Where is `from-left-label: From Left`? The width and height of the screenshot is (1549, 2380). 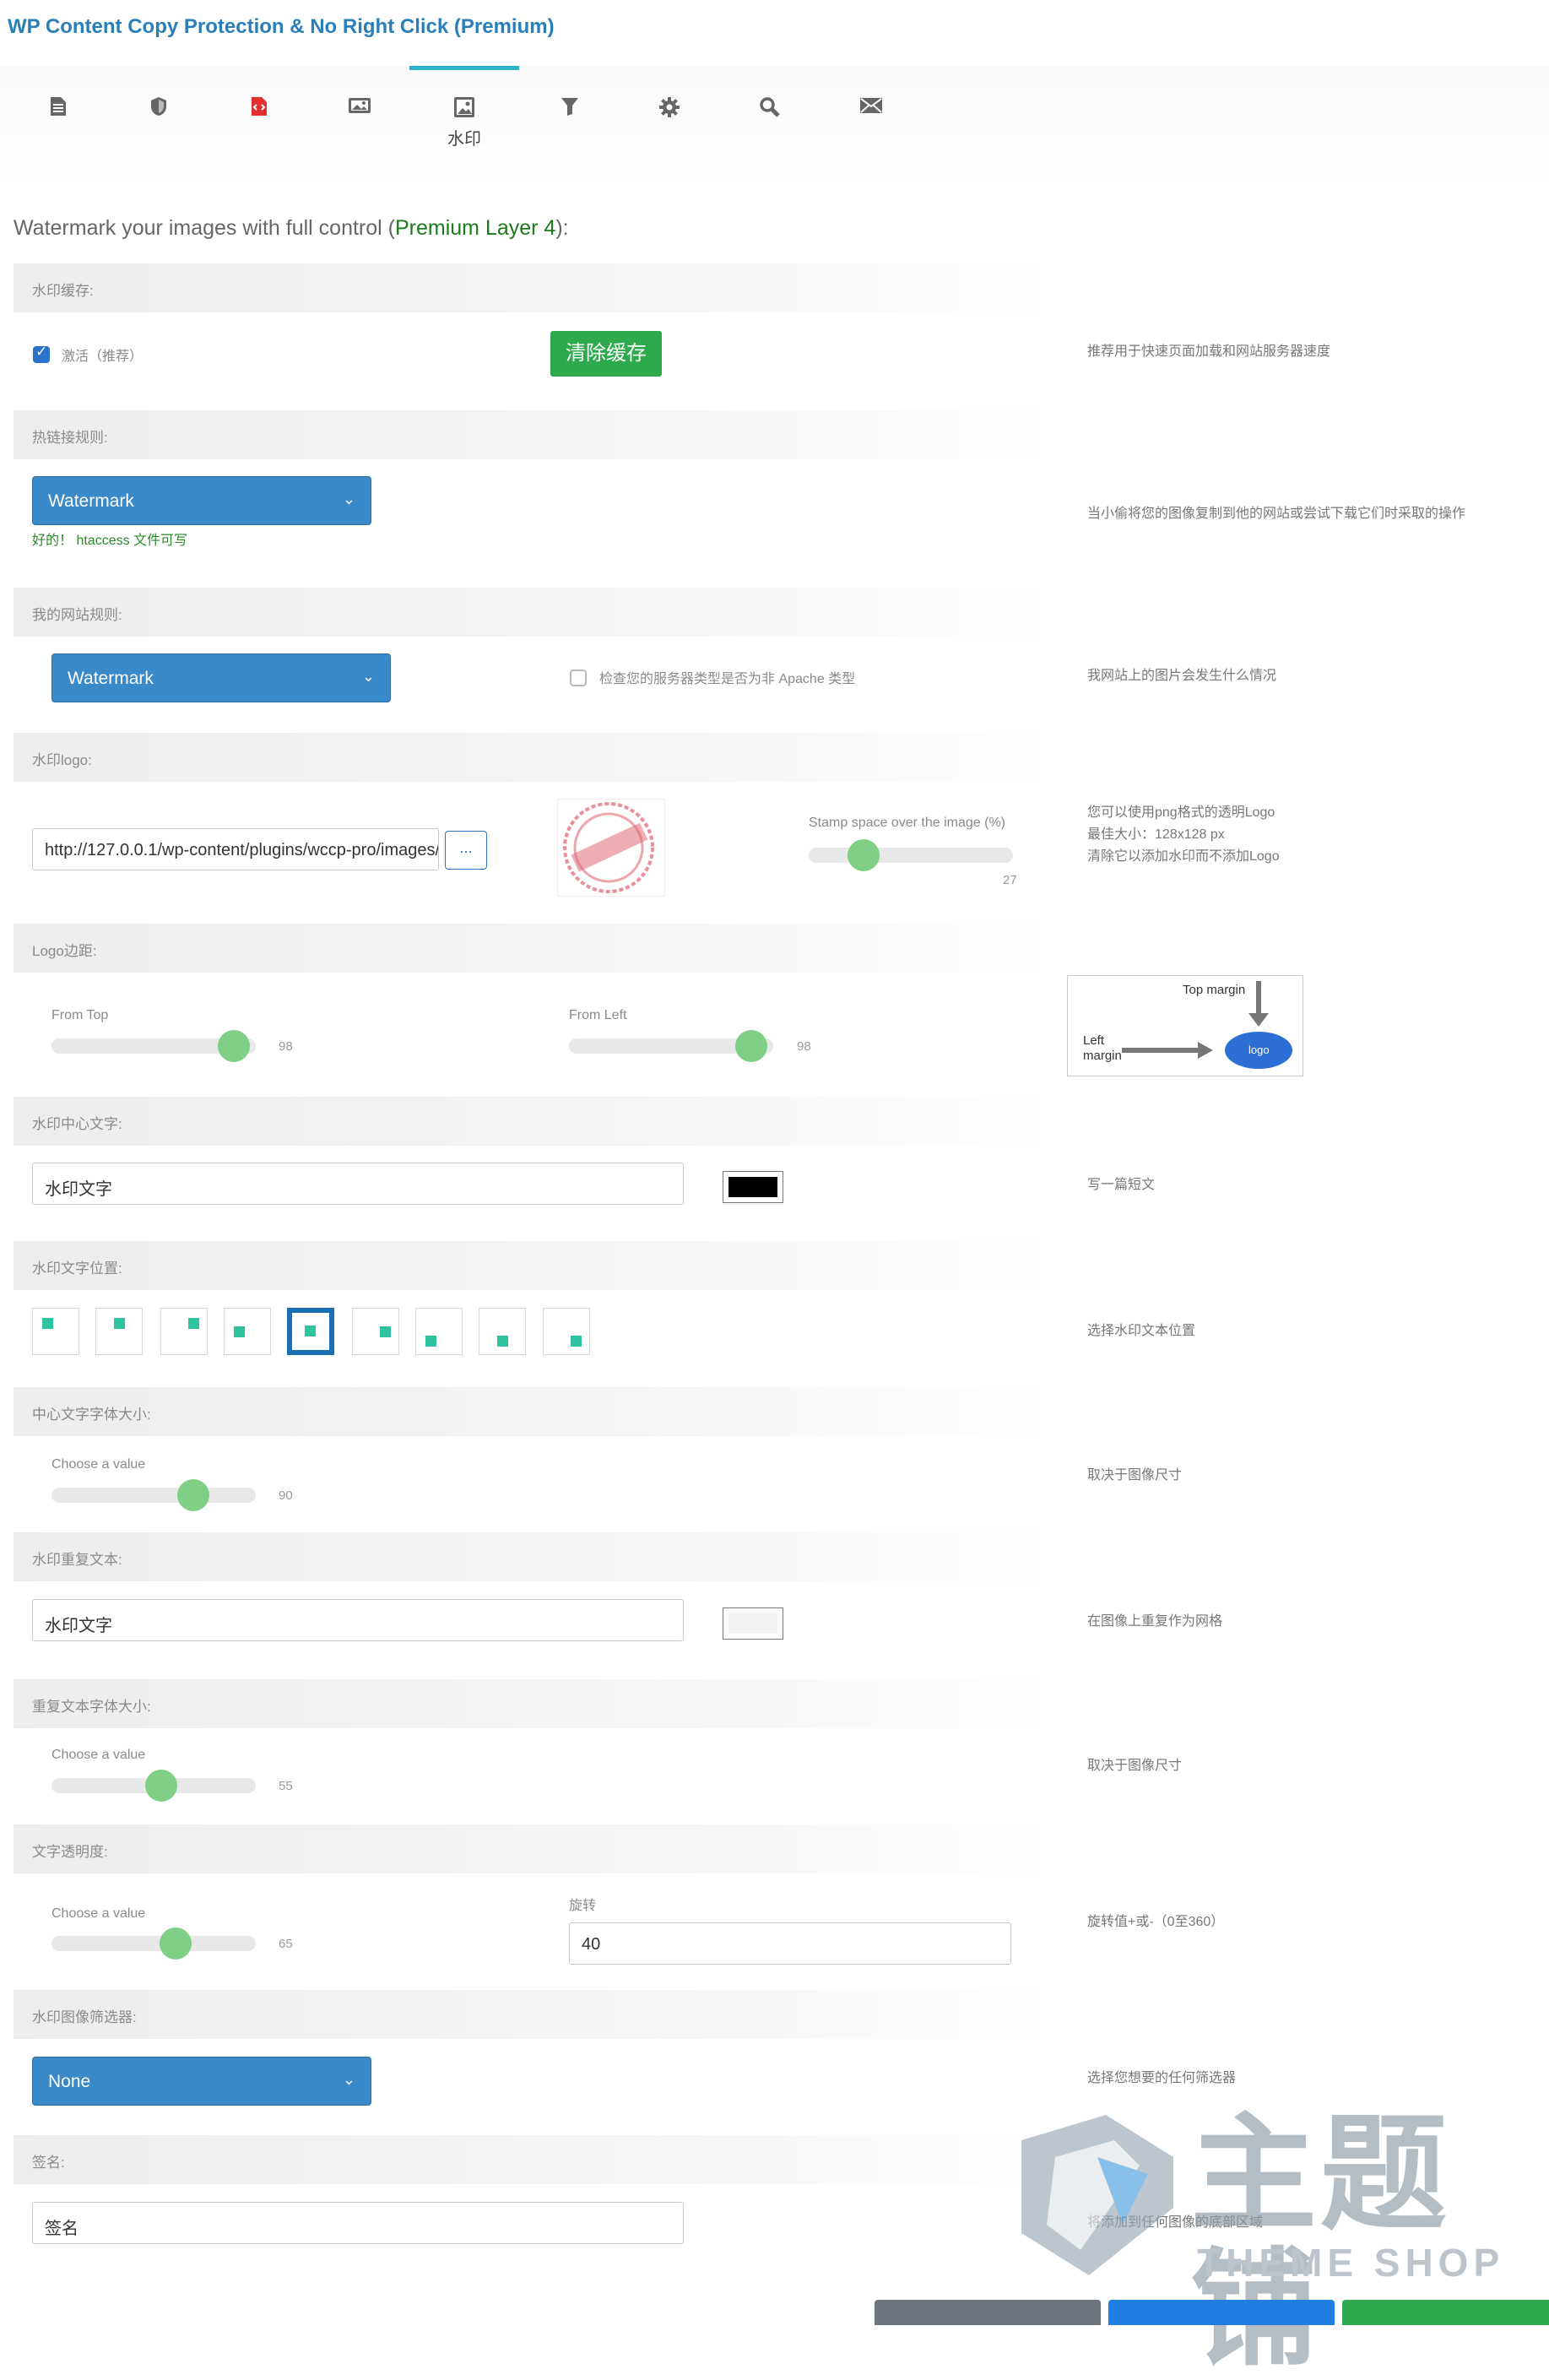 from-left-label: From Left is located at coordinates (598, 1015).